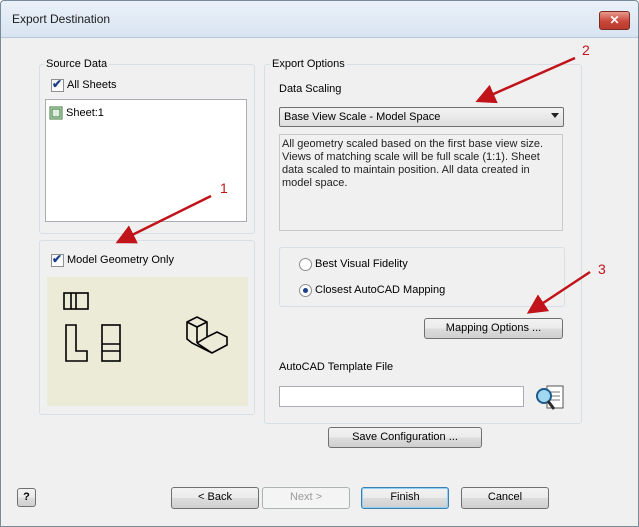  I want to click on data-scaling-select: Base View Scale - Model Space, so click(421, 117).